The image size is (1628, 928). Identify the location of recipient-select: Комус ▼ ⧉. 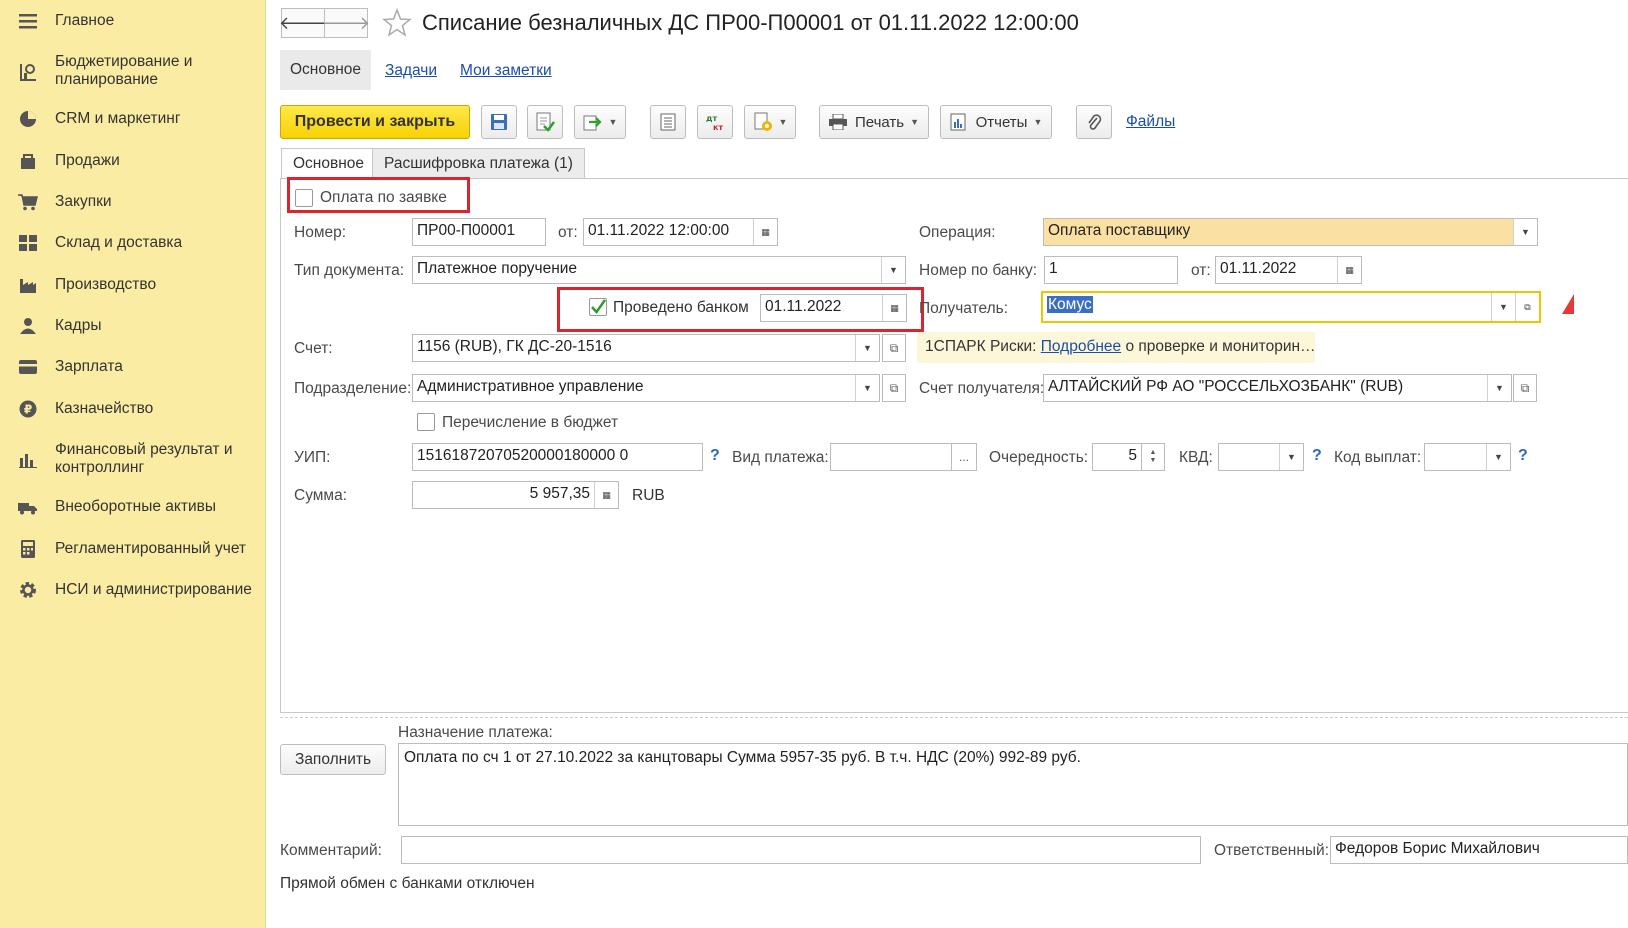
(1291, 307).